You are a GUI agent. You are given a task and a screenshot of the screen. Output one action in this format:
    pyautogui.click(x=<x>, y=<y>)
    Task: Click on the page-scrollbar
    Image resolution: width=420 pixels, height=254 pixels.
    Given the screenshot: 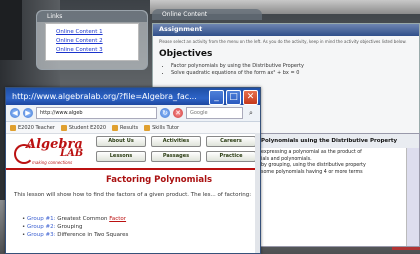 What is the action you would take?
    pyautogui.click(x=257, y=193)
    